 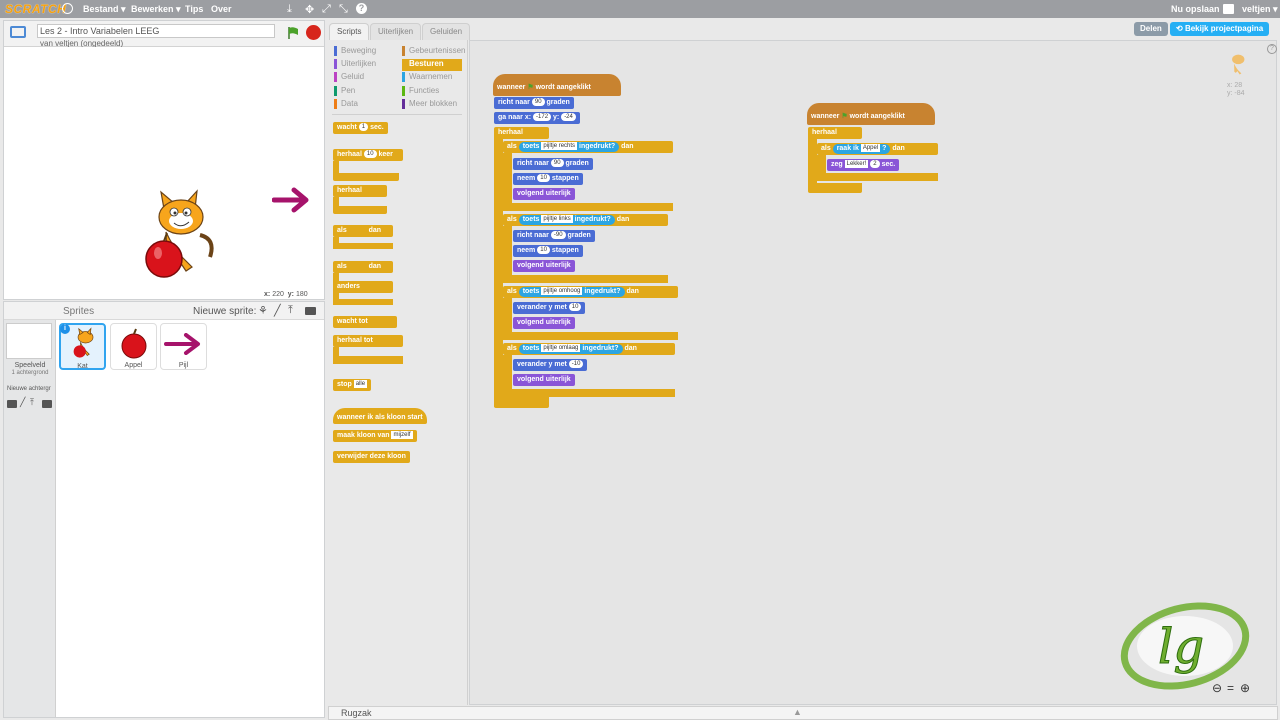 What do you see at coordinates (1230, 688) in the screenshot?
I see `zoom-reset-icon: =` at bounding box center [1230, 688].